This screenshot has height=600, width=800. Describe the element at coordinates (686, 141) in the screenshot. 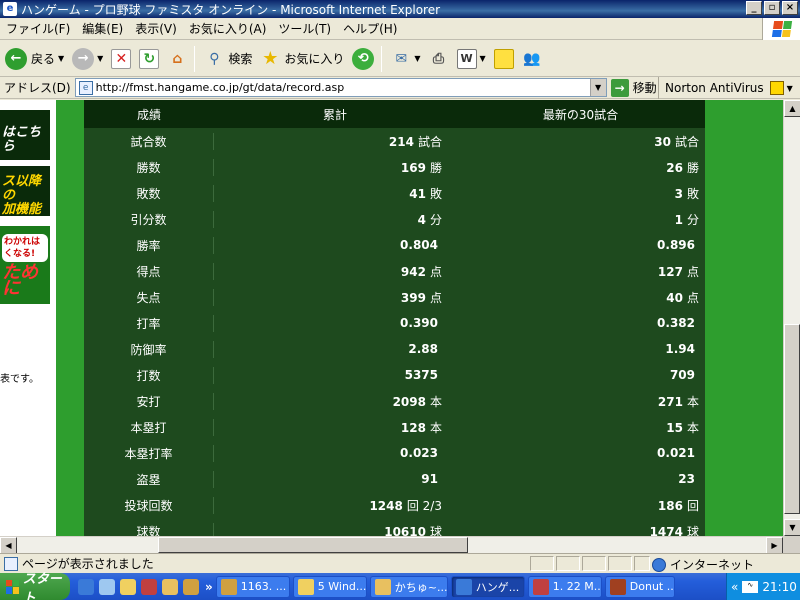

I see `recent-unit: 試合` at that location.